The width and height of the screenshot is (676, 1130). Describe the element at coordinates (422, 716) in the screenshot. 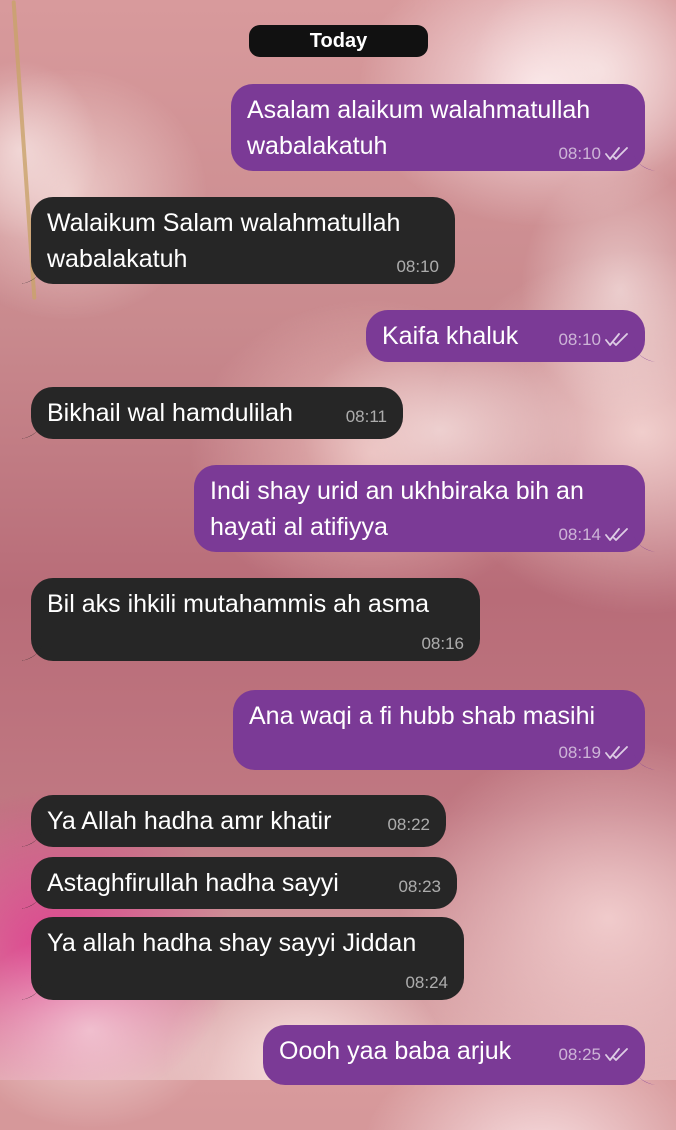

I see `message-text: Ana waqi a fi hubb shab masihi` at that location.